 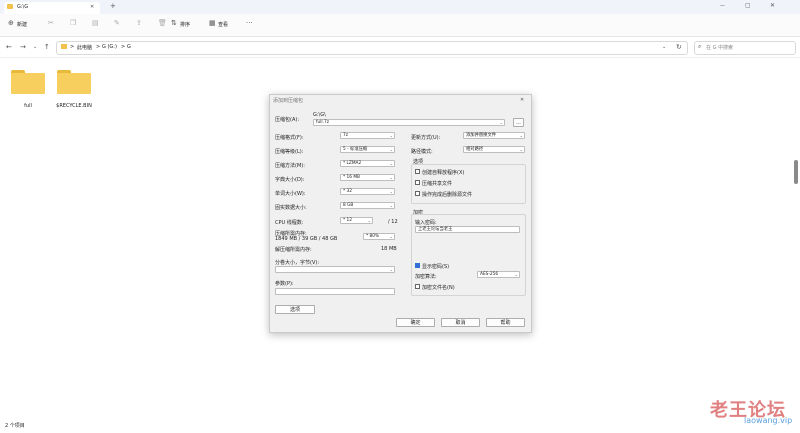 I want to click on file-name: $RECYCLE.BIN, so click(x=74, y=106).